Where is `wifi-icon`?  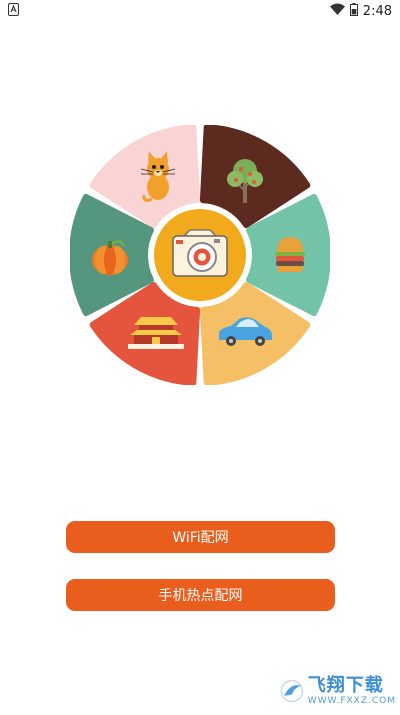
wifi-icon is located at coordinates (337, 11).